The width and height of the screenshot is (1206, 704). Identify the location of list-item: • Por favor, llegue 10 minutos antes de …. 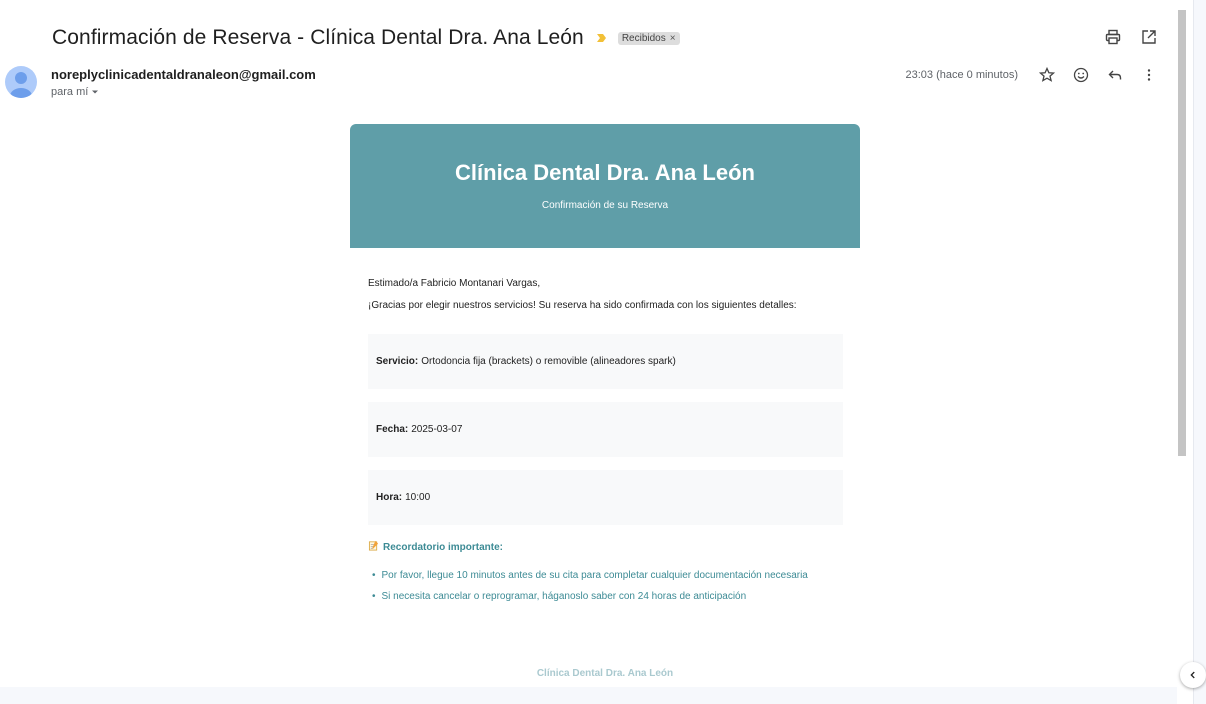
(597, 575).